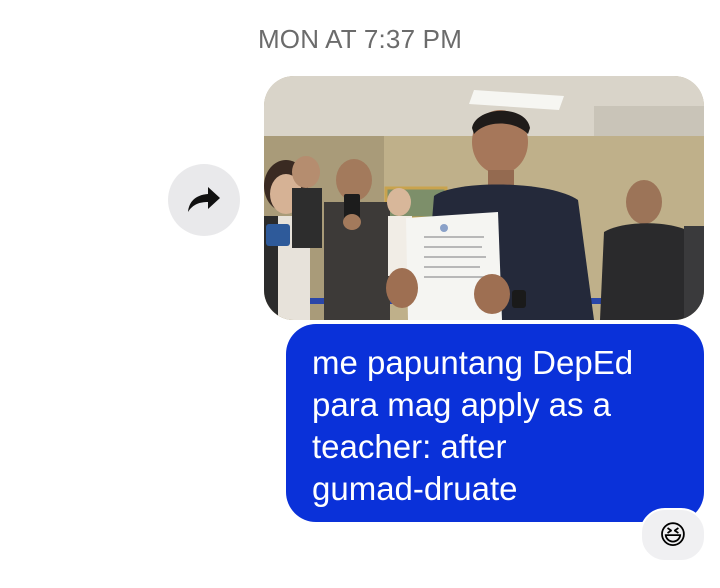  What do you see at coordinates (360, 39) in the screenshot?
I see `message-timestamp: MON AT 7:37 PM` at bounding box center [360, 39].